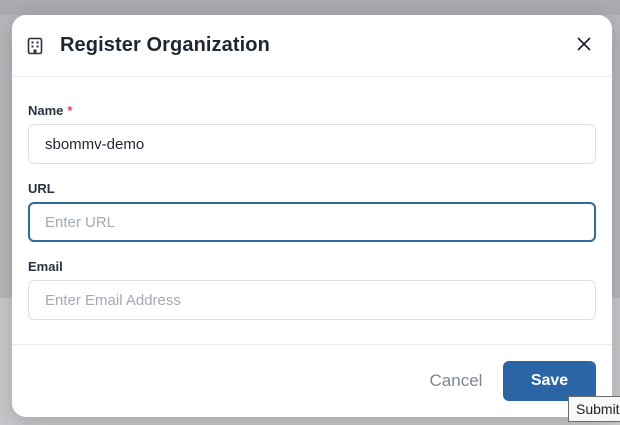  I want to click on email-label: Email, so click(45, 266).